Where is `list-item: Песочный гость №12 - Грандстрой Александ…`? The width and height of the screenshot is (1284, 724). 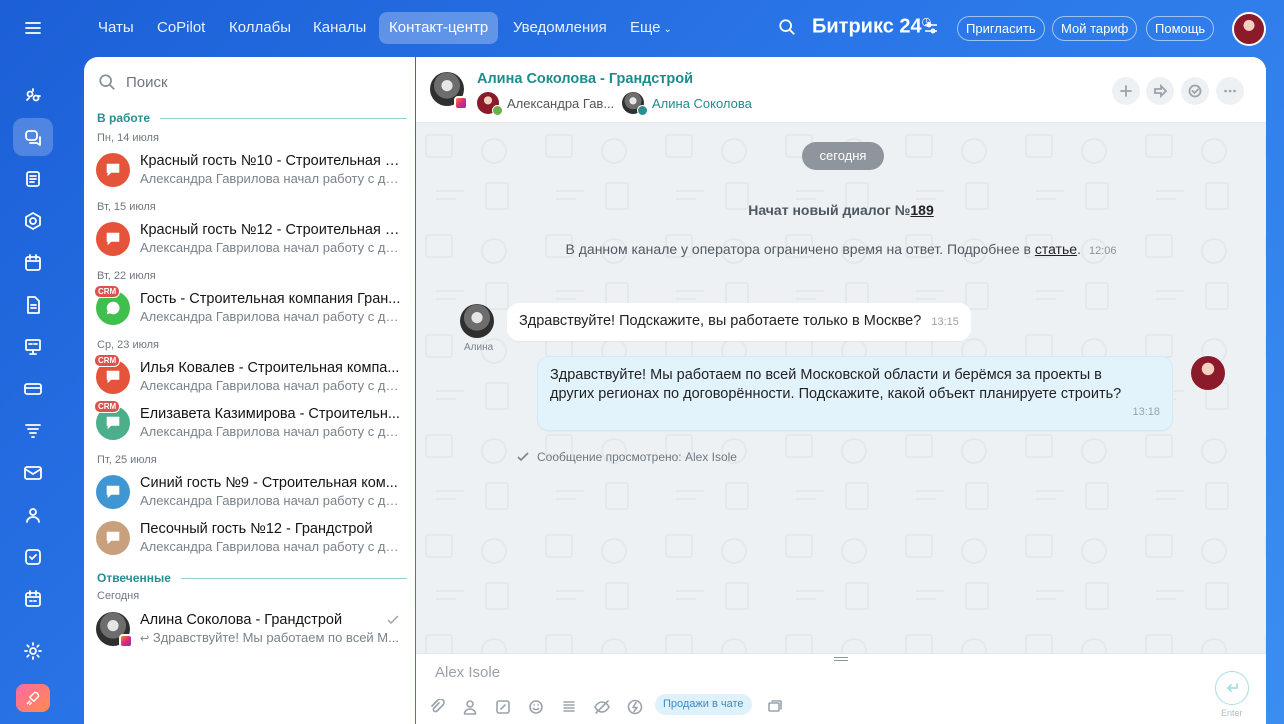 list-item: Песочный гость №12 - Грандстрой Александ… is located at coordinates (249, 538).